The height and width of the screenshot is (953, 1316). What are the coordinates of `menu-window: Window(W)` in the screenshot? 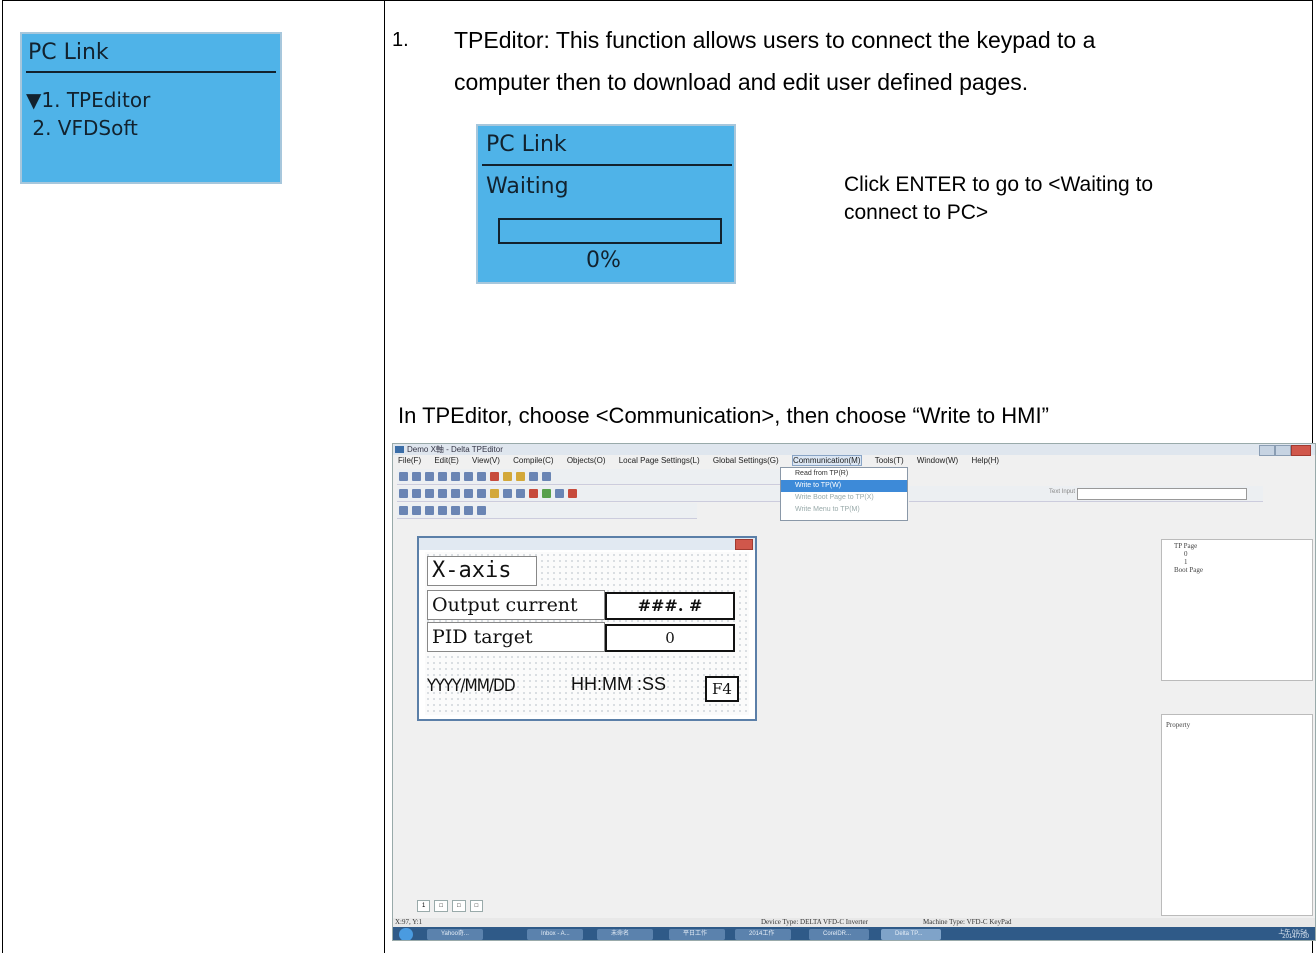 It's located at (937, 460).